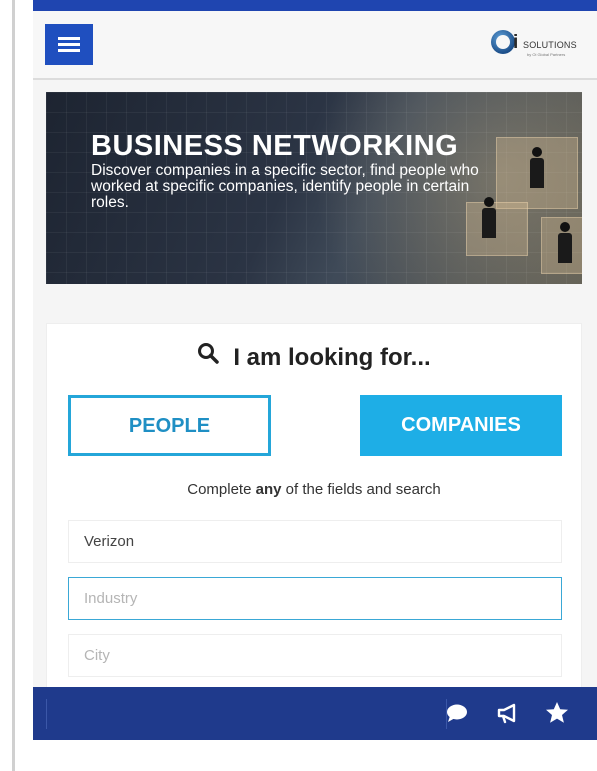 This screenshot has width=597, height=771. Describe the element at coordinates (315, 713) in the screenshot. I see `bottom-nav-bar` at that location.